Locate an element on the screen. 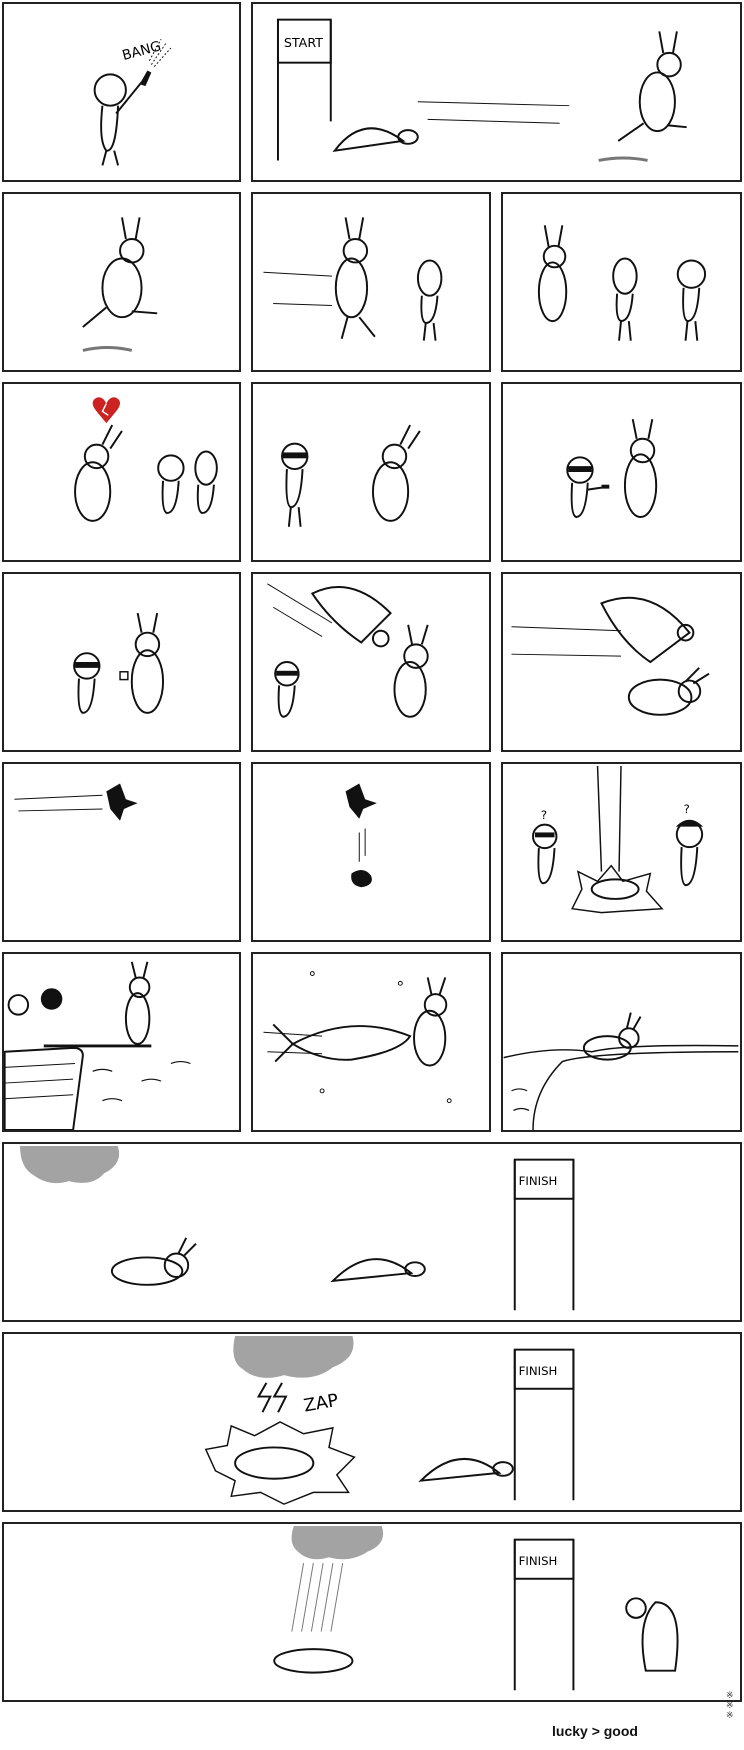 The image size is (744, 1750). panel-1-starter-pistol: BANG is located at coordinates (121, 92).